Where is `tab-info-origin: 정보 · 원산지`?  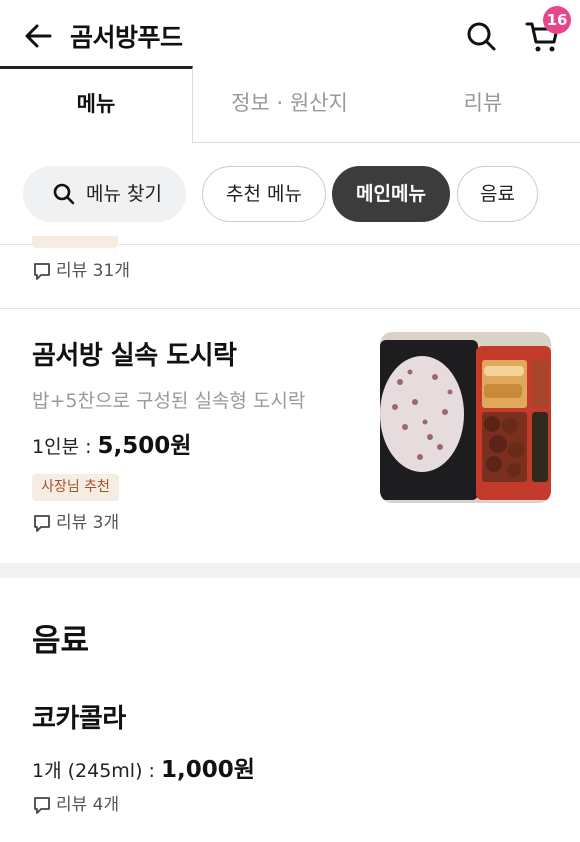
tab-info-origin: 정보 · 원산지 is located at coordinates (289, 104).